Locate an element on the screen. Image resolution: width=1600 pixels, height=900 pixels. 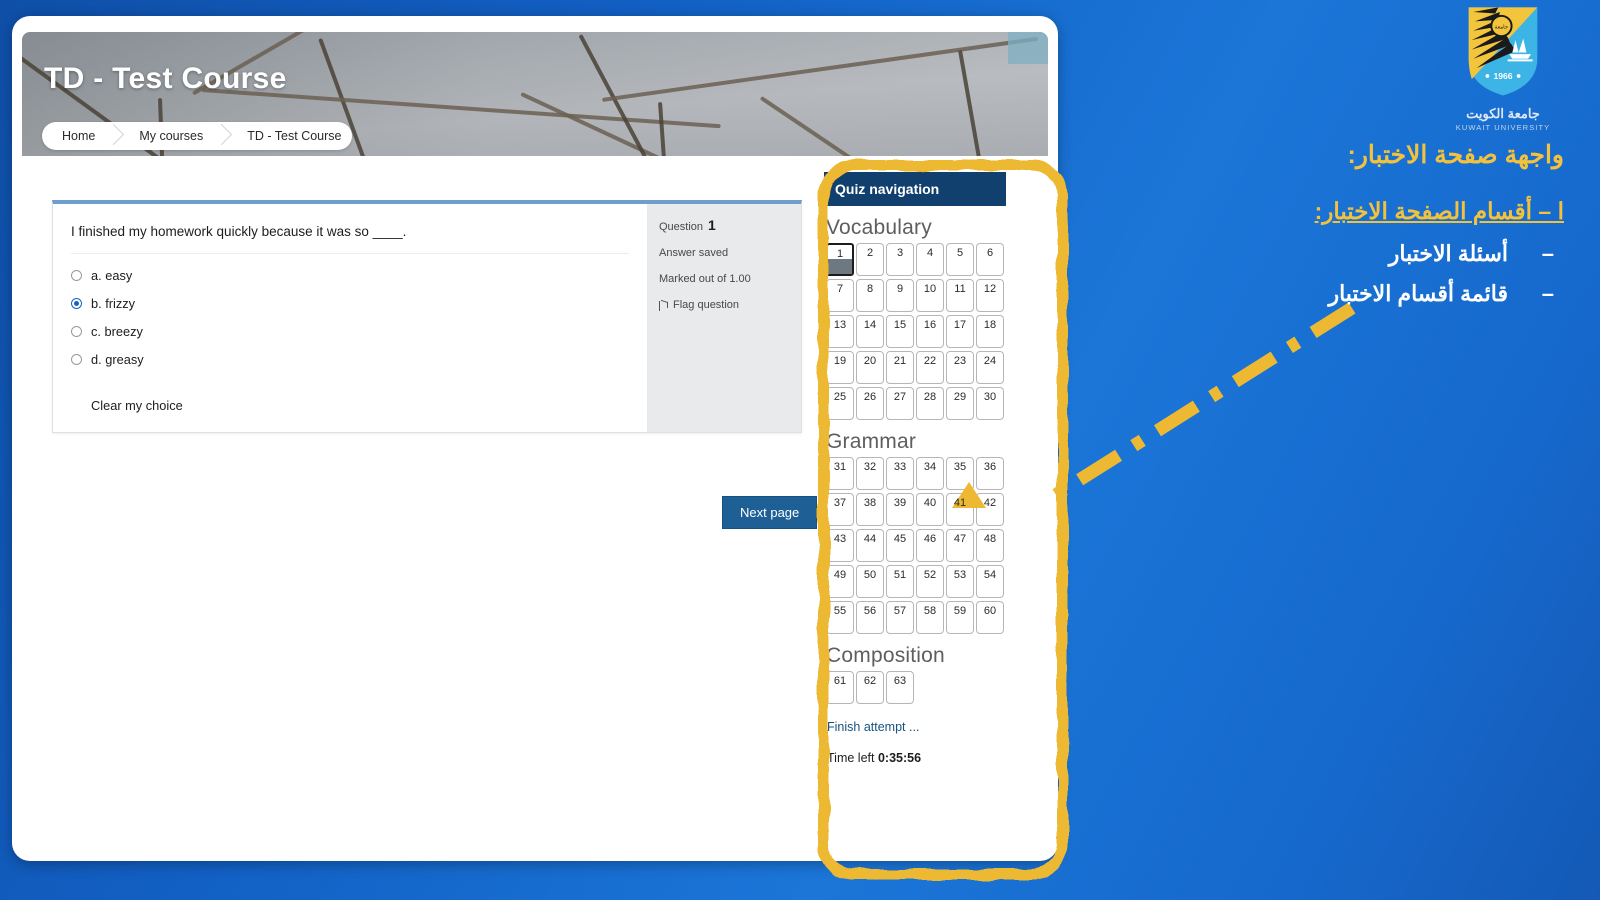
quiz-nav-question-number: 45 is located at coordinates (900, 539).